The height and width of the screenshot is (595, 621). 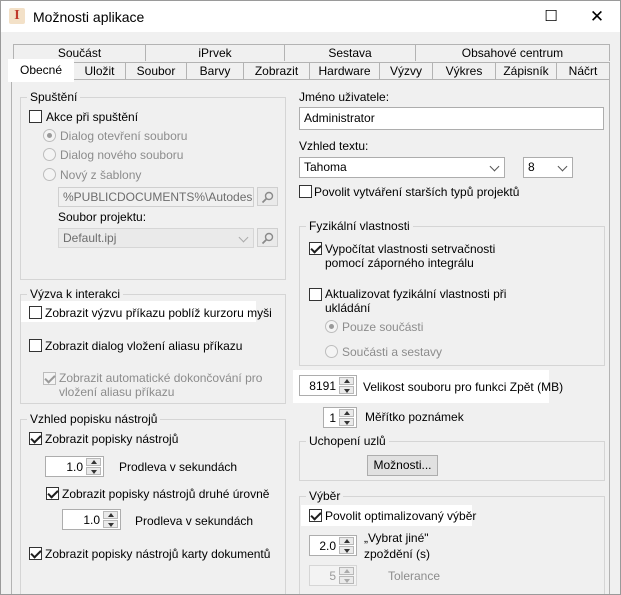 What do you see at coordinates (327, 546) in the screenshot?
I see `select-other-delay-value: 2.0` at bounding box center [327, 546].